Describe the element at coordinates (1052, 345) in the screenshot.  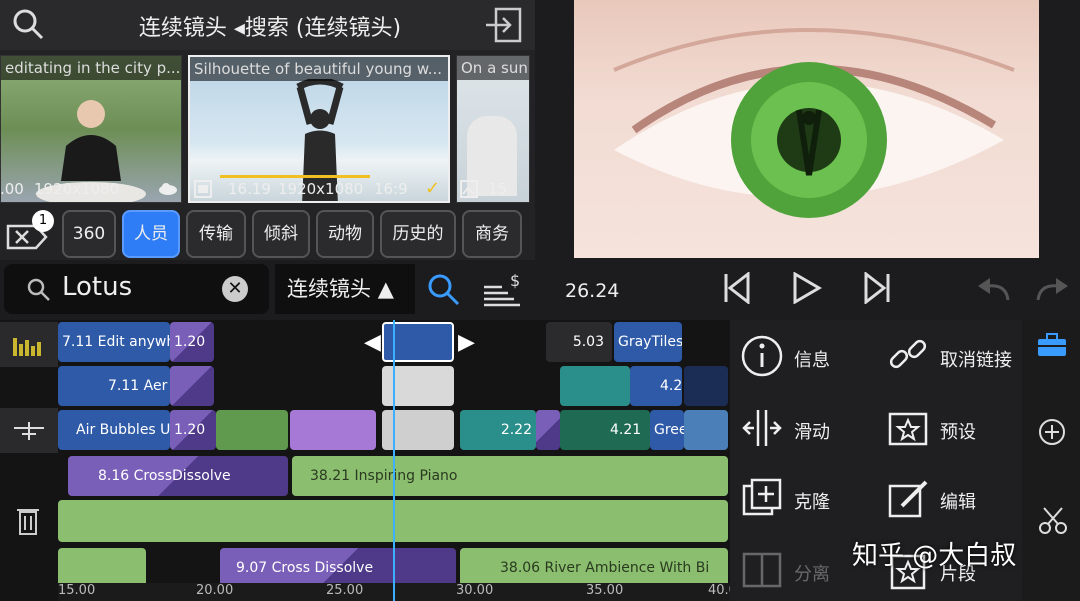
I see `toolbox-icon` at that location.